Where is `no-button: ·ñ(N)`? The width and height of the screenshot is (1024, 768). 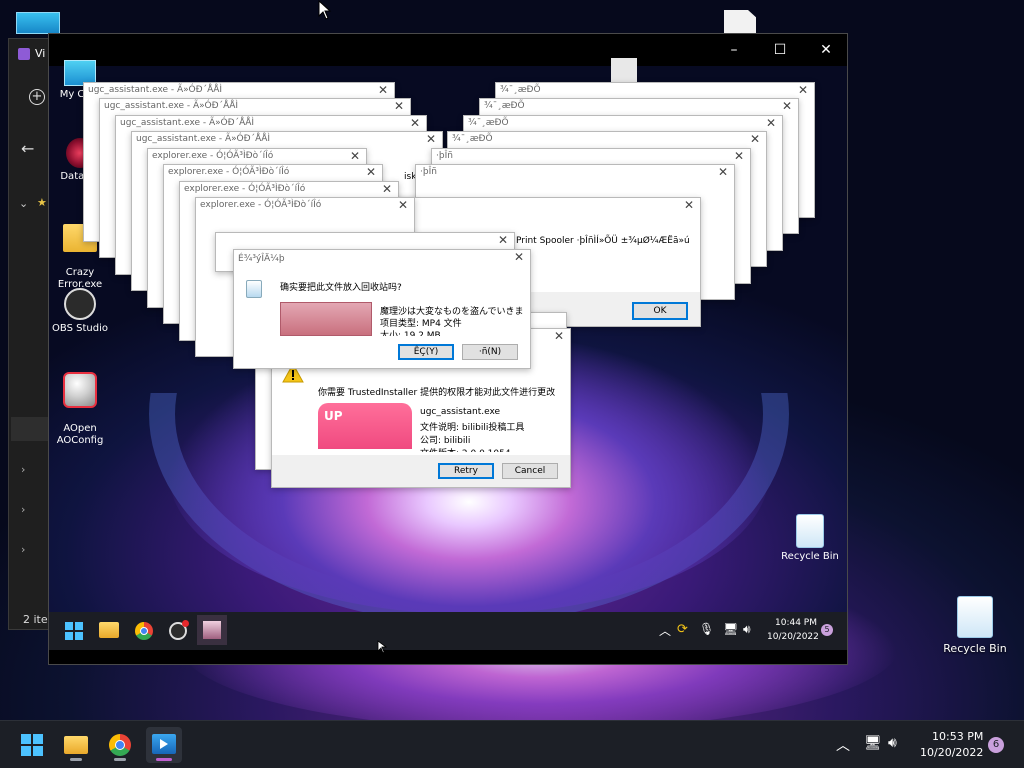 no-button: ·ñ(N) is located at coordinates (490, 352).